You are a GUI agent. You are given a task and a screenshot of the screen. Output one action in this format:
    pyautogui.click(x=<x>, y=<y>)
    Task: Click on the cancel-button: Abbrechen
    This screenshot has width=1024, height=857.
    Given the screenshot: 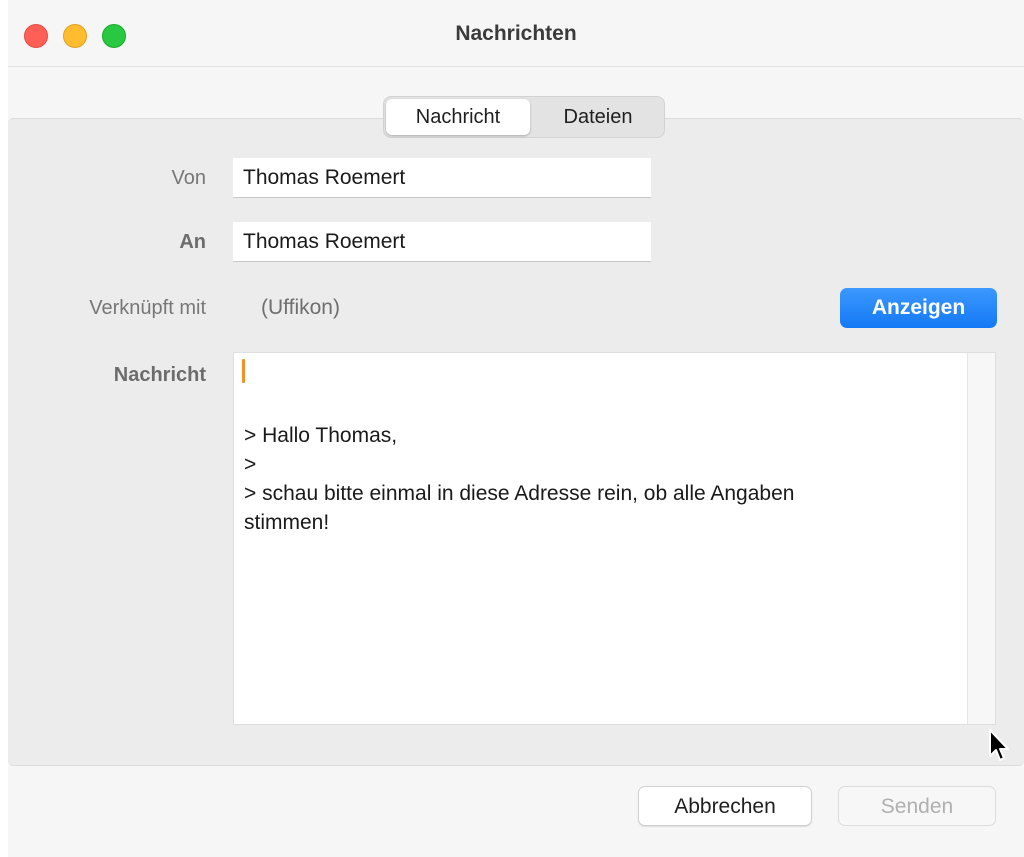 What is the action you would take?
    pyautogui.click(x=725, y=806)
    